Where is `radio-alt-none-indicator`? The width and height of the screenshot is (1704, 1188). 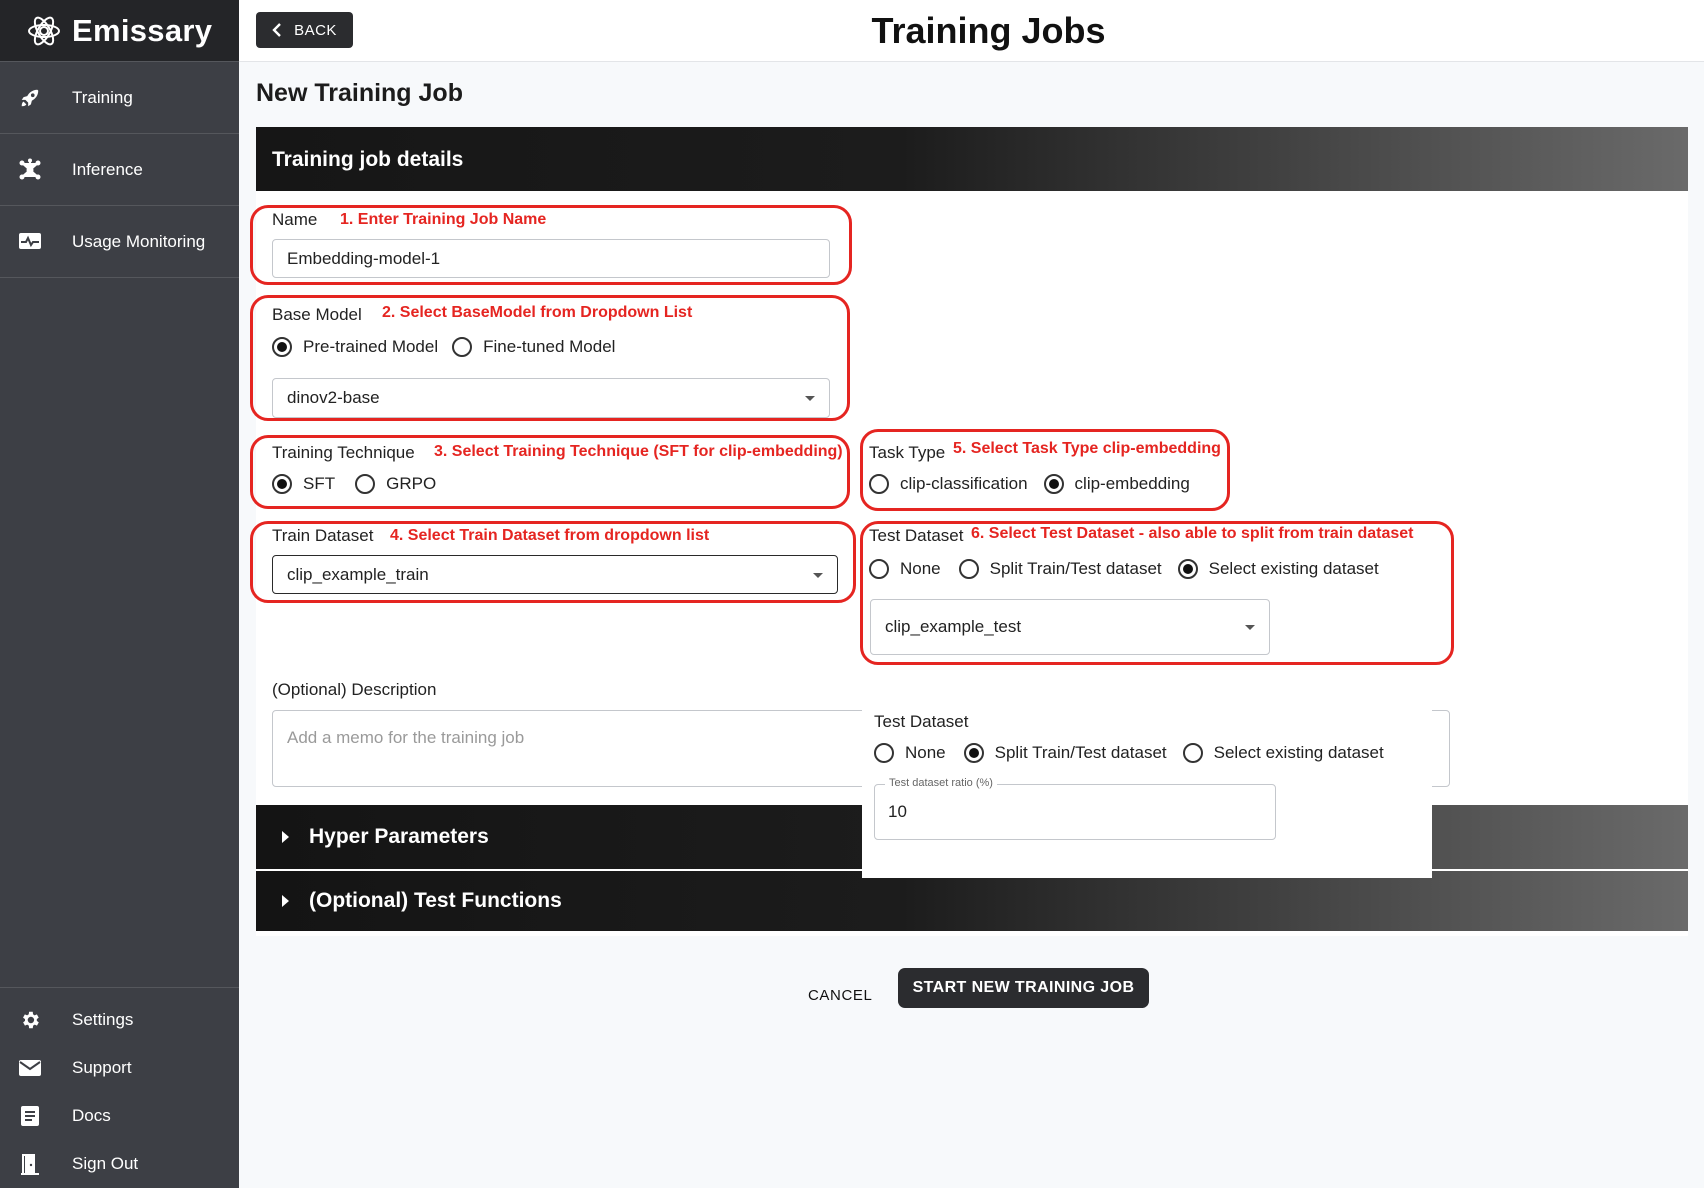 radio-alt-none-indicator is located at coordinates (884, 753).